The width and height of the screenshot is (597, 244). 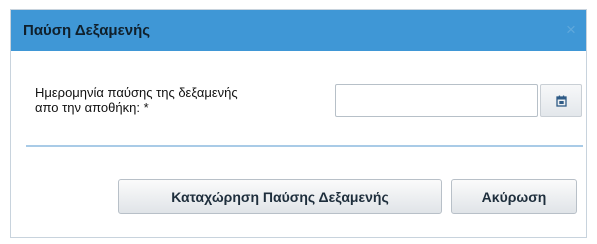 What do you see at coordinates (92, 107) in the screenshot?
I see `pause-date-label-line2: απο την αποθήκη: *` at bounding box center [92, 107].